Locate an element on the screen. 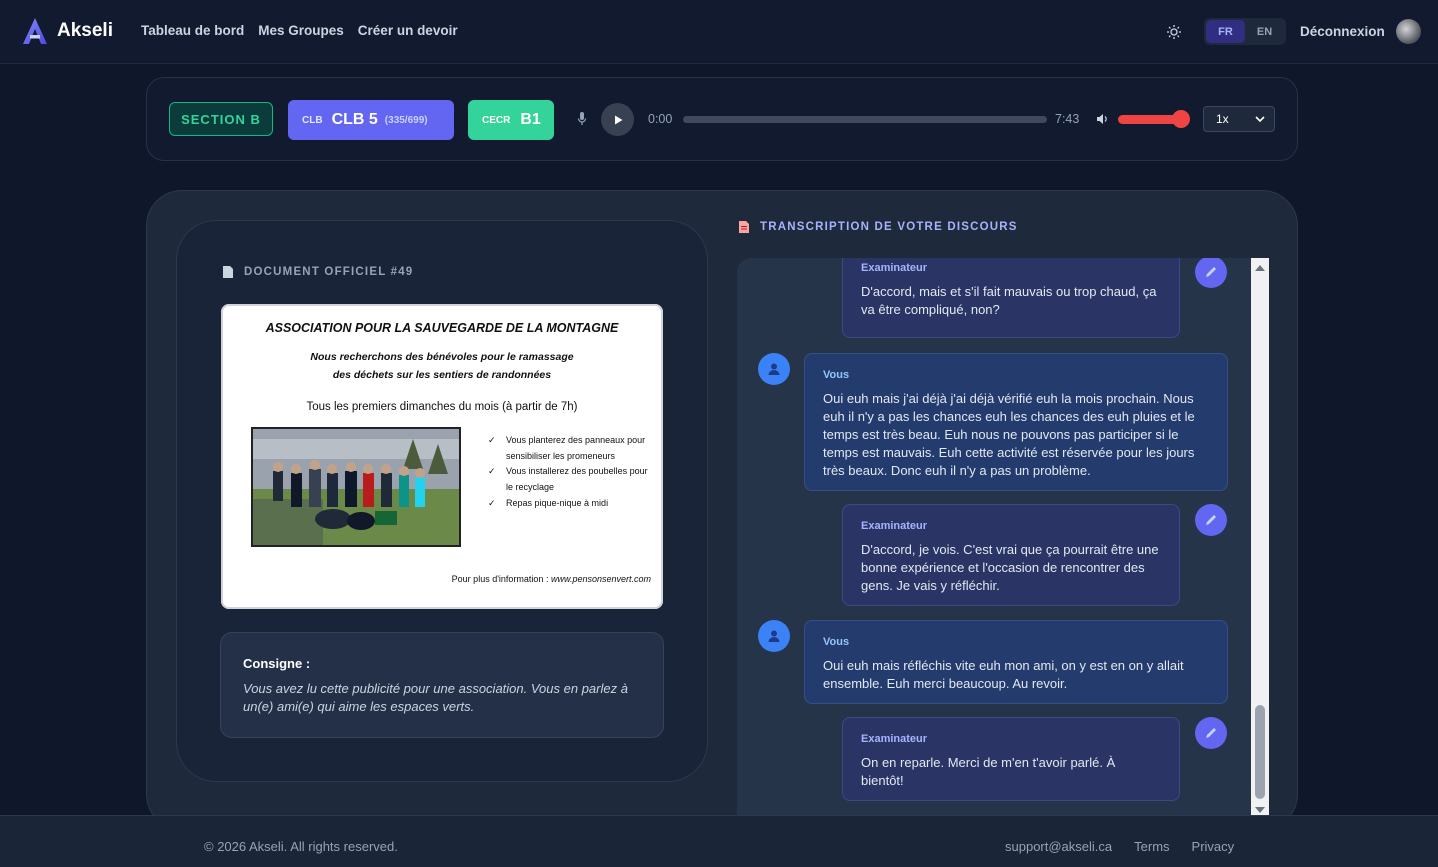 The image size is (1438, 867). clb-badge: CLB CLB 5 (335/699) is located at coordinates (371, 120).